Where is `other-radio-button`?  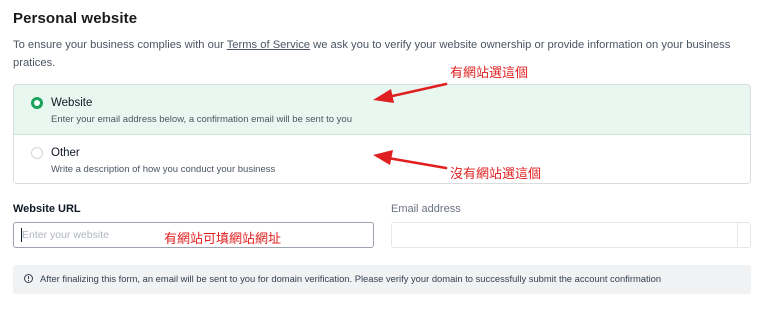
other-radio-button is located at coordinates (37, 153).